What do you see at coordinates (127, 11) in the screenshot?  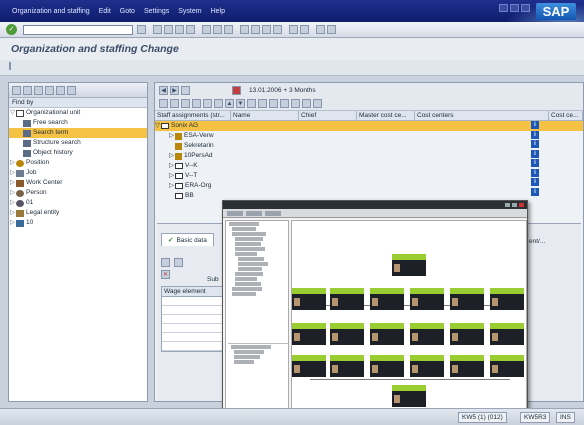 I see `menu-goto: Goto` at bounding box center [127, 11].